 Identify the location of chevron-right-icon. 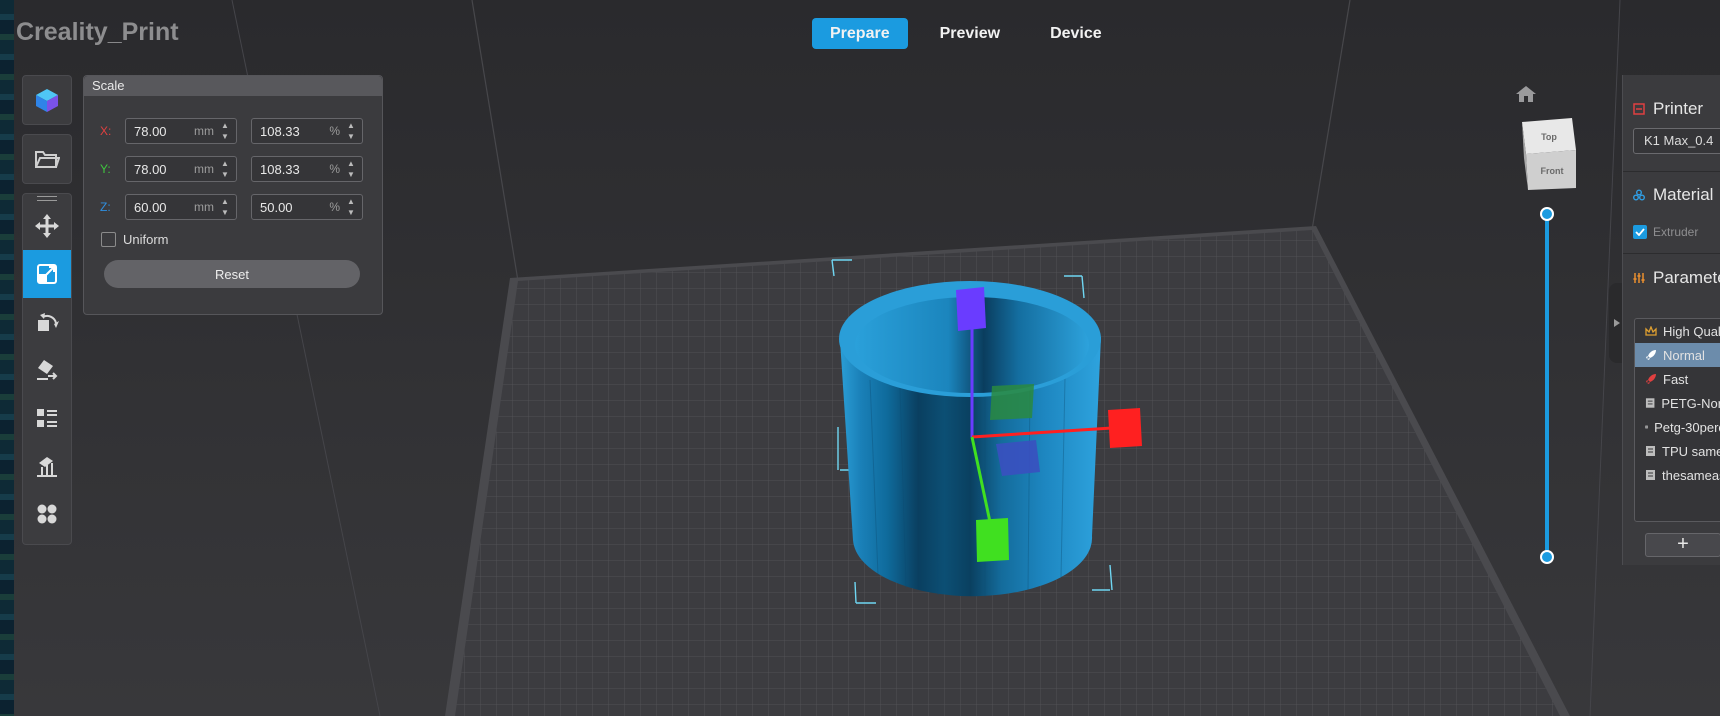
(1617, 323).